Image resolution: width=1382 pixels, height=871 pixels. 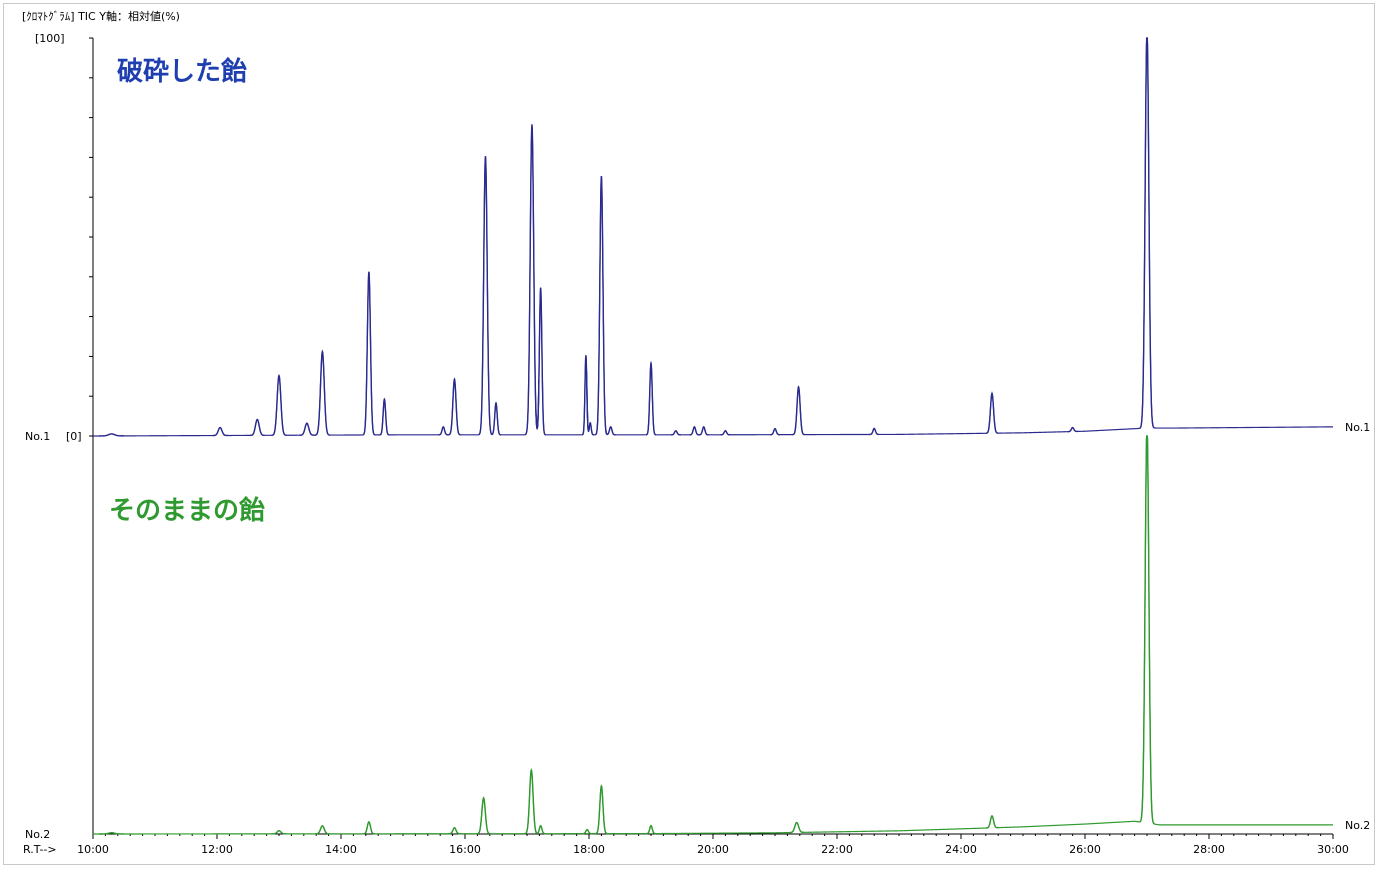 What do you see at coordinates (40, 849) in the screenshot?
I see `rt-label: R.T-->` at bounding box center [40, 849].